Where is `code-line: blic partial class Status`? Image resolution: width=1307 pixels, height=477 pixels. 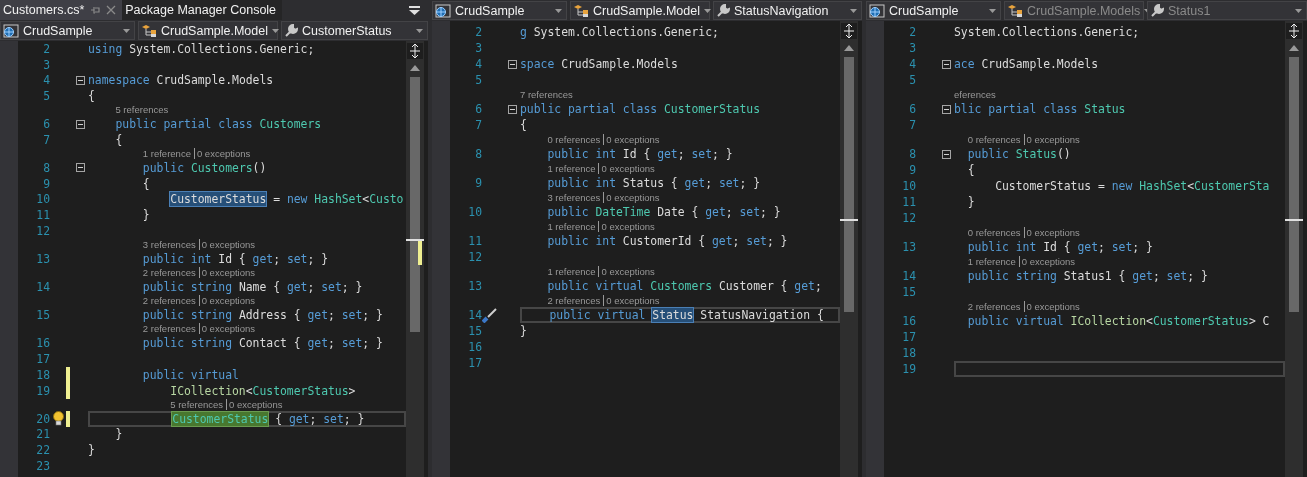 code-line: blic partial class Status is located at coordinates (1040, 109).